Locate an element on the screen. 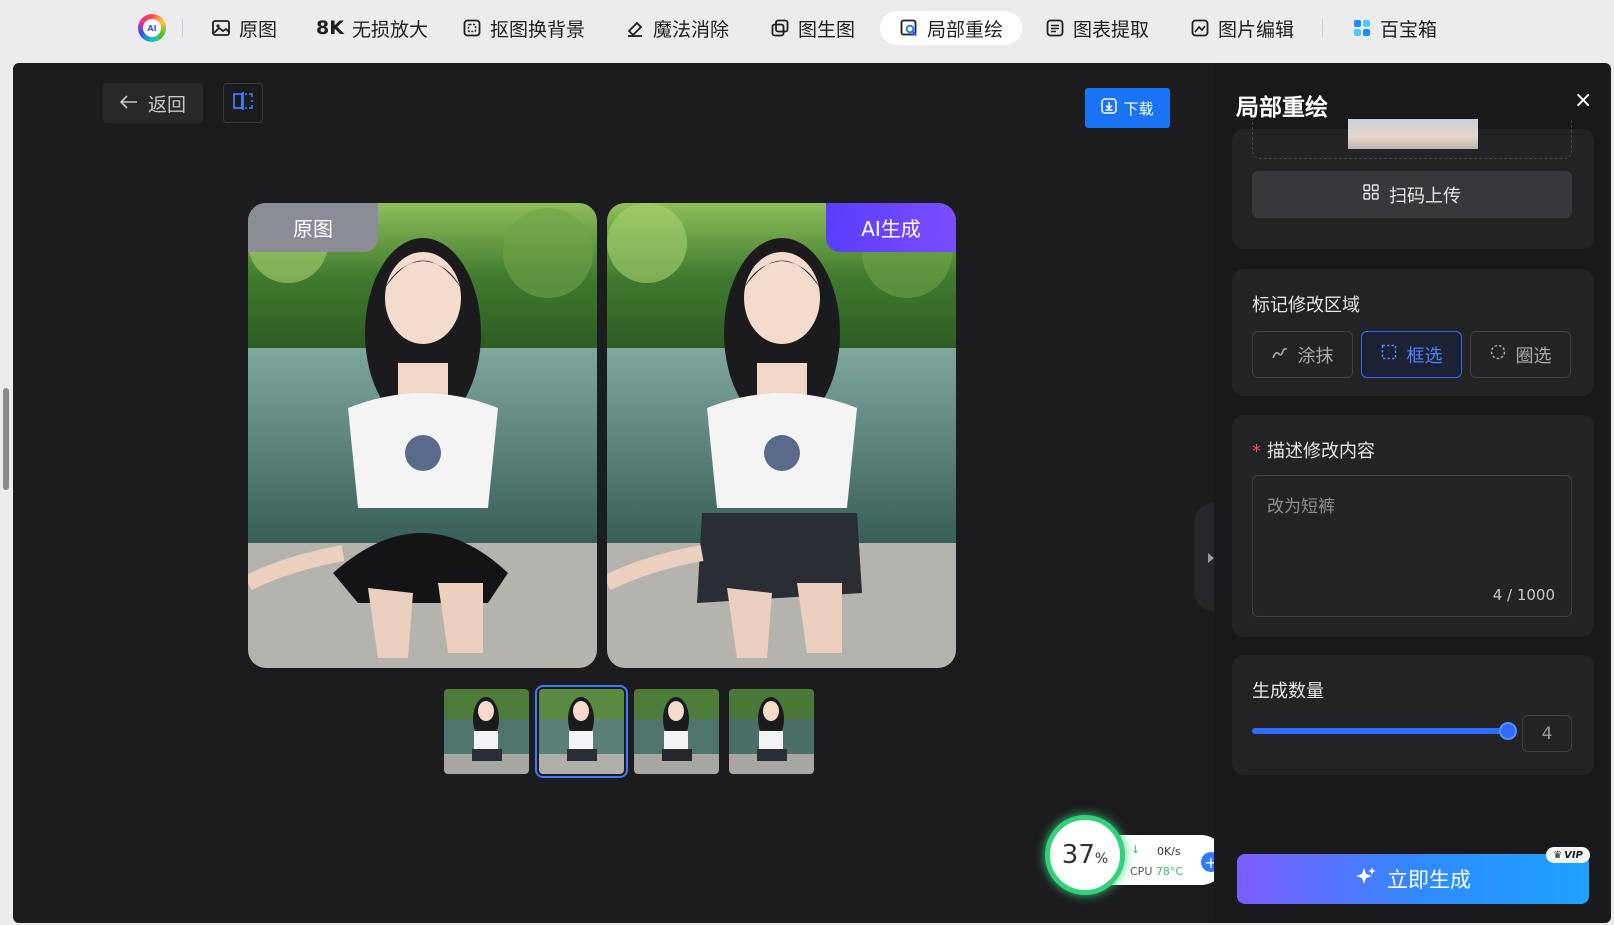  count-label: 生成数量 is located at coordinates (1288, 691).